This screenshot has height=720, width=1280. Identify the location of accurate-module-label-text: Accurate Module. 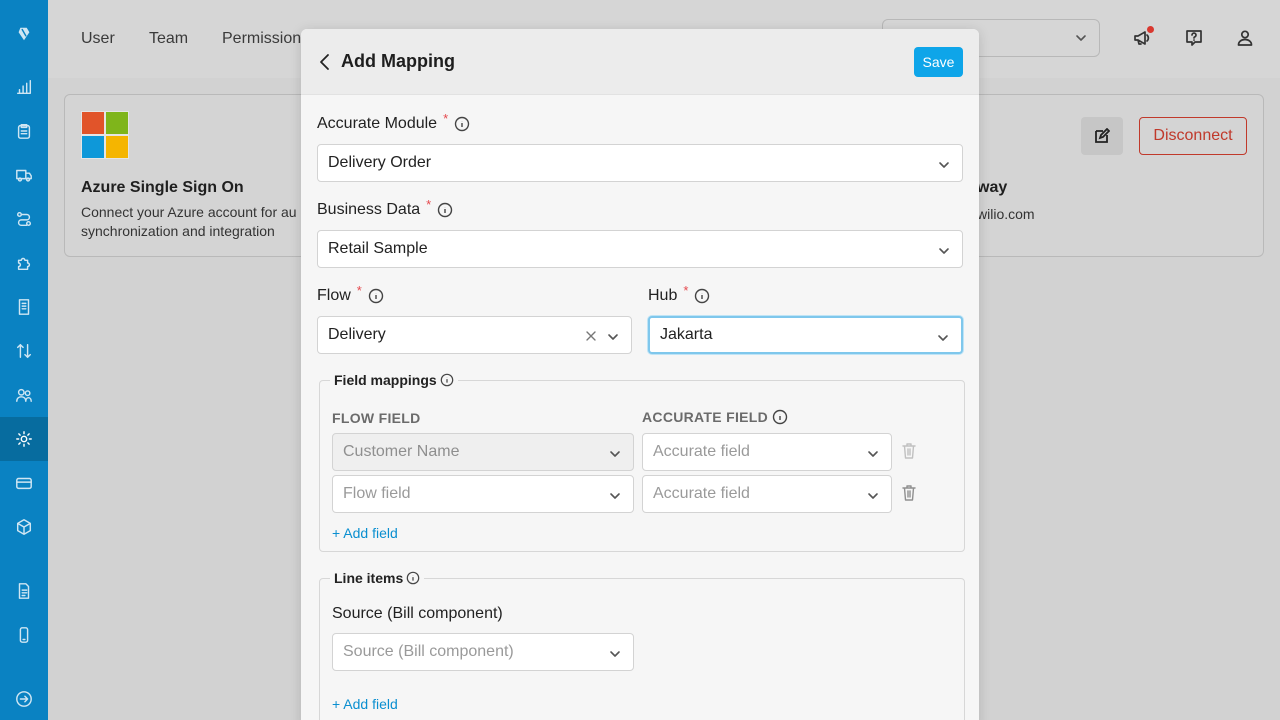
(377, 123).